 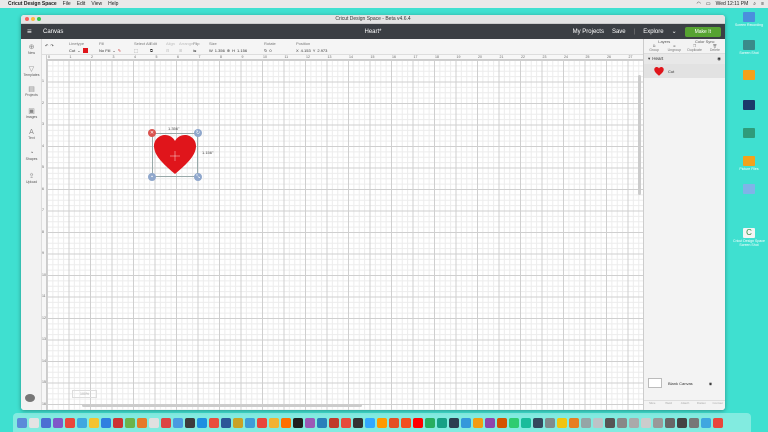 I want to click on redo-icon: ↷, so click(x=51, y=45).